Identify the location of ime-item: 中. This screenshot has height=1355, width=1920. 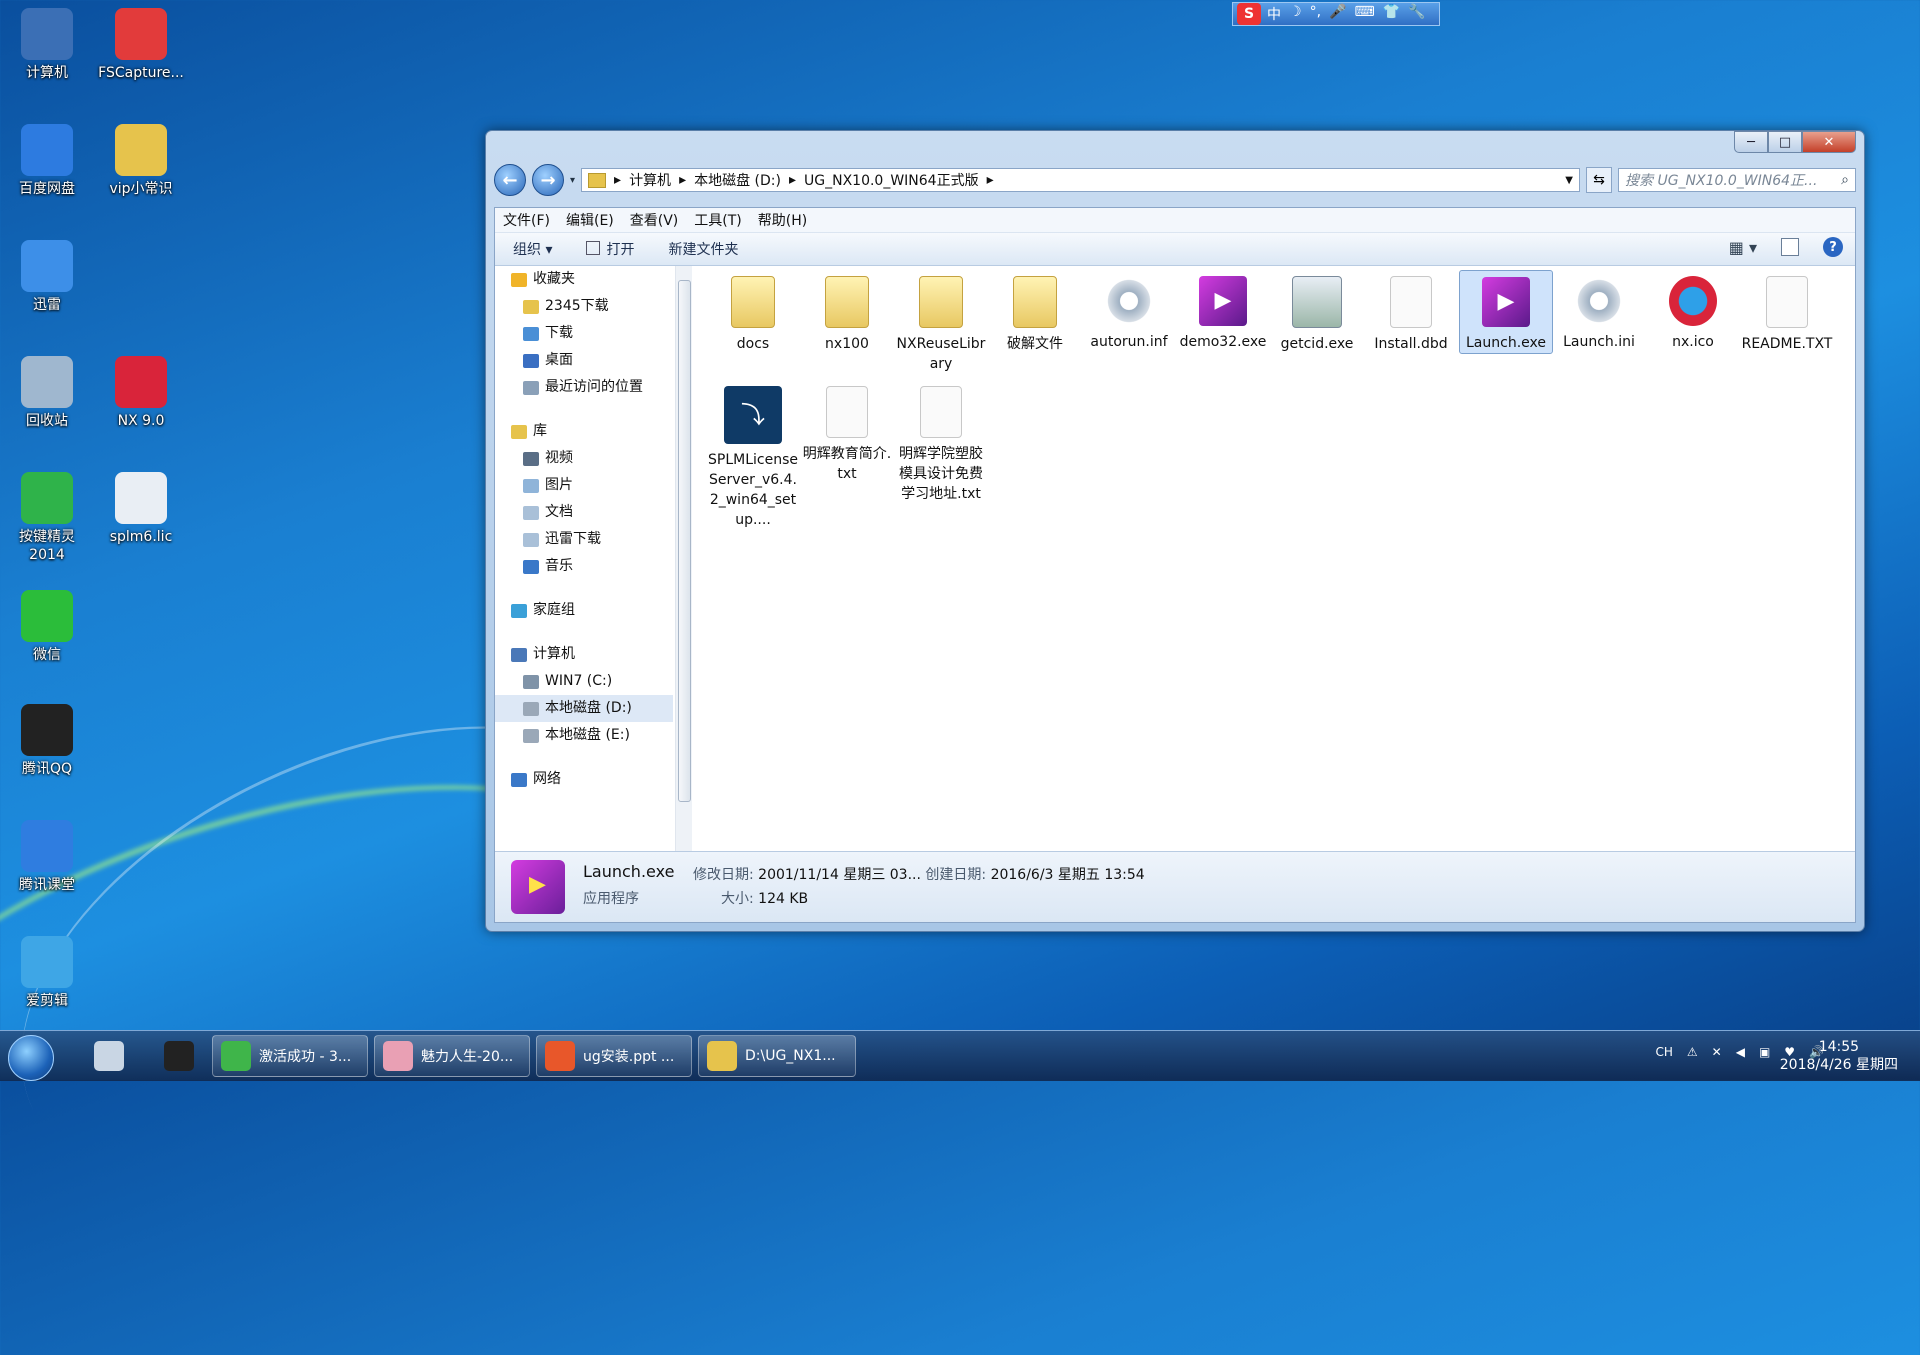
(1274, 14).